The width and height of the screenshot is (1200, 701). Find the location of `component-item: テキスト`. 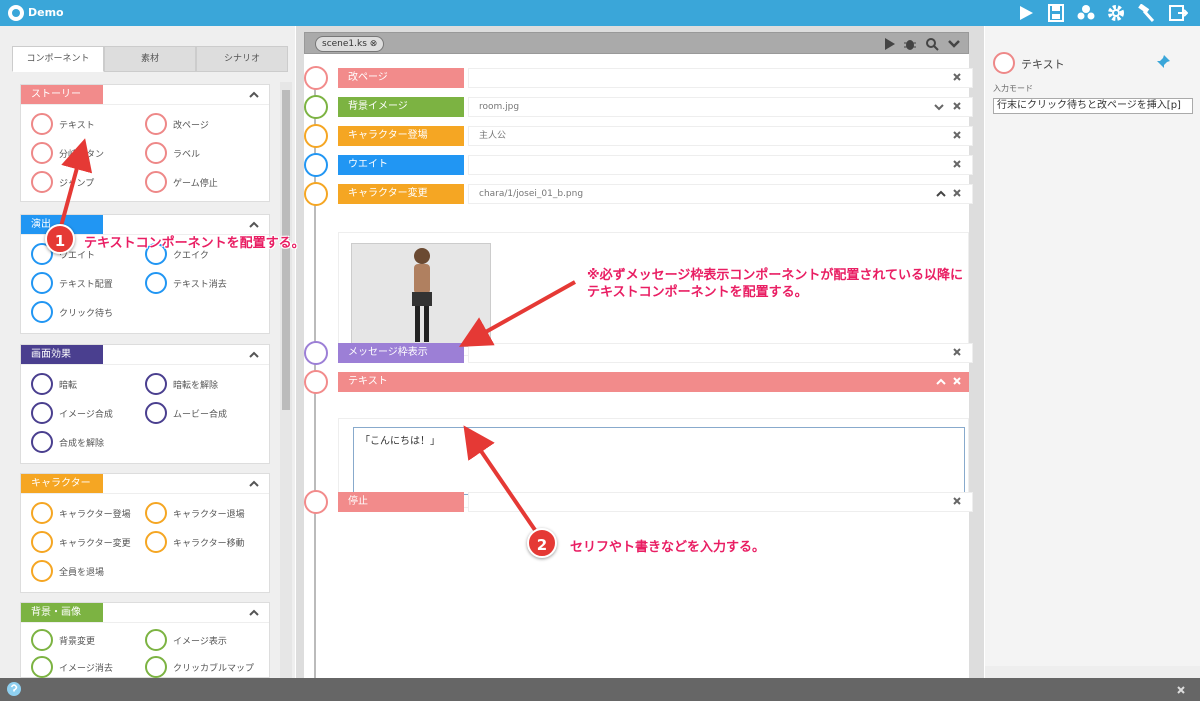

component-item: テキスト is located at coordinates (90, 124).